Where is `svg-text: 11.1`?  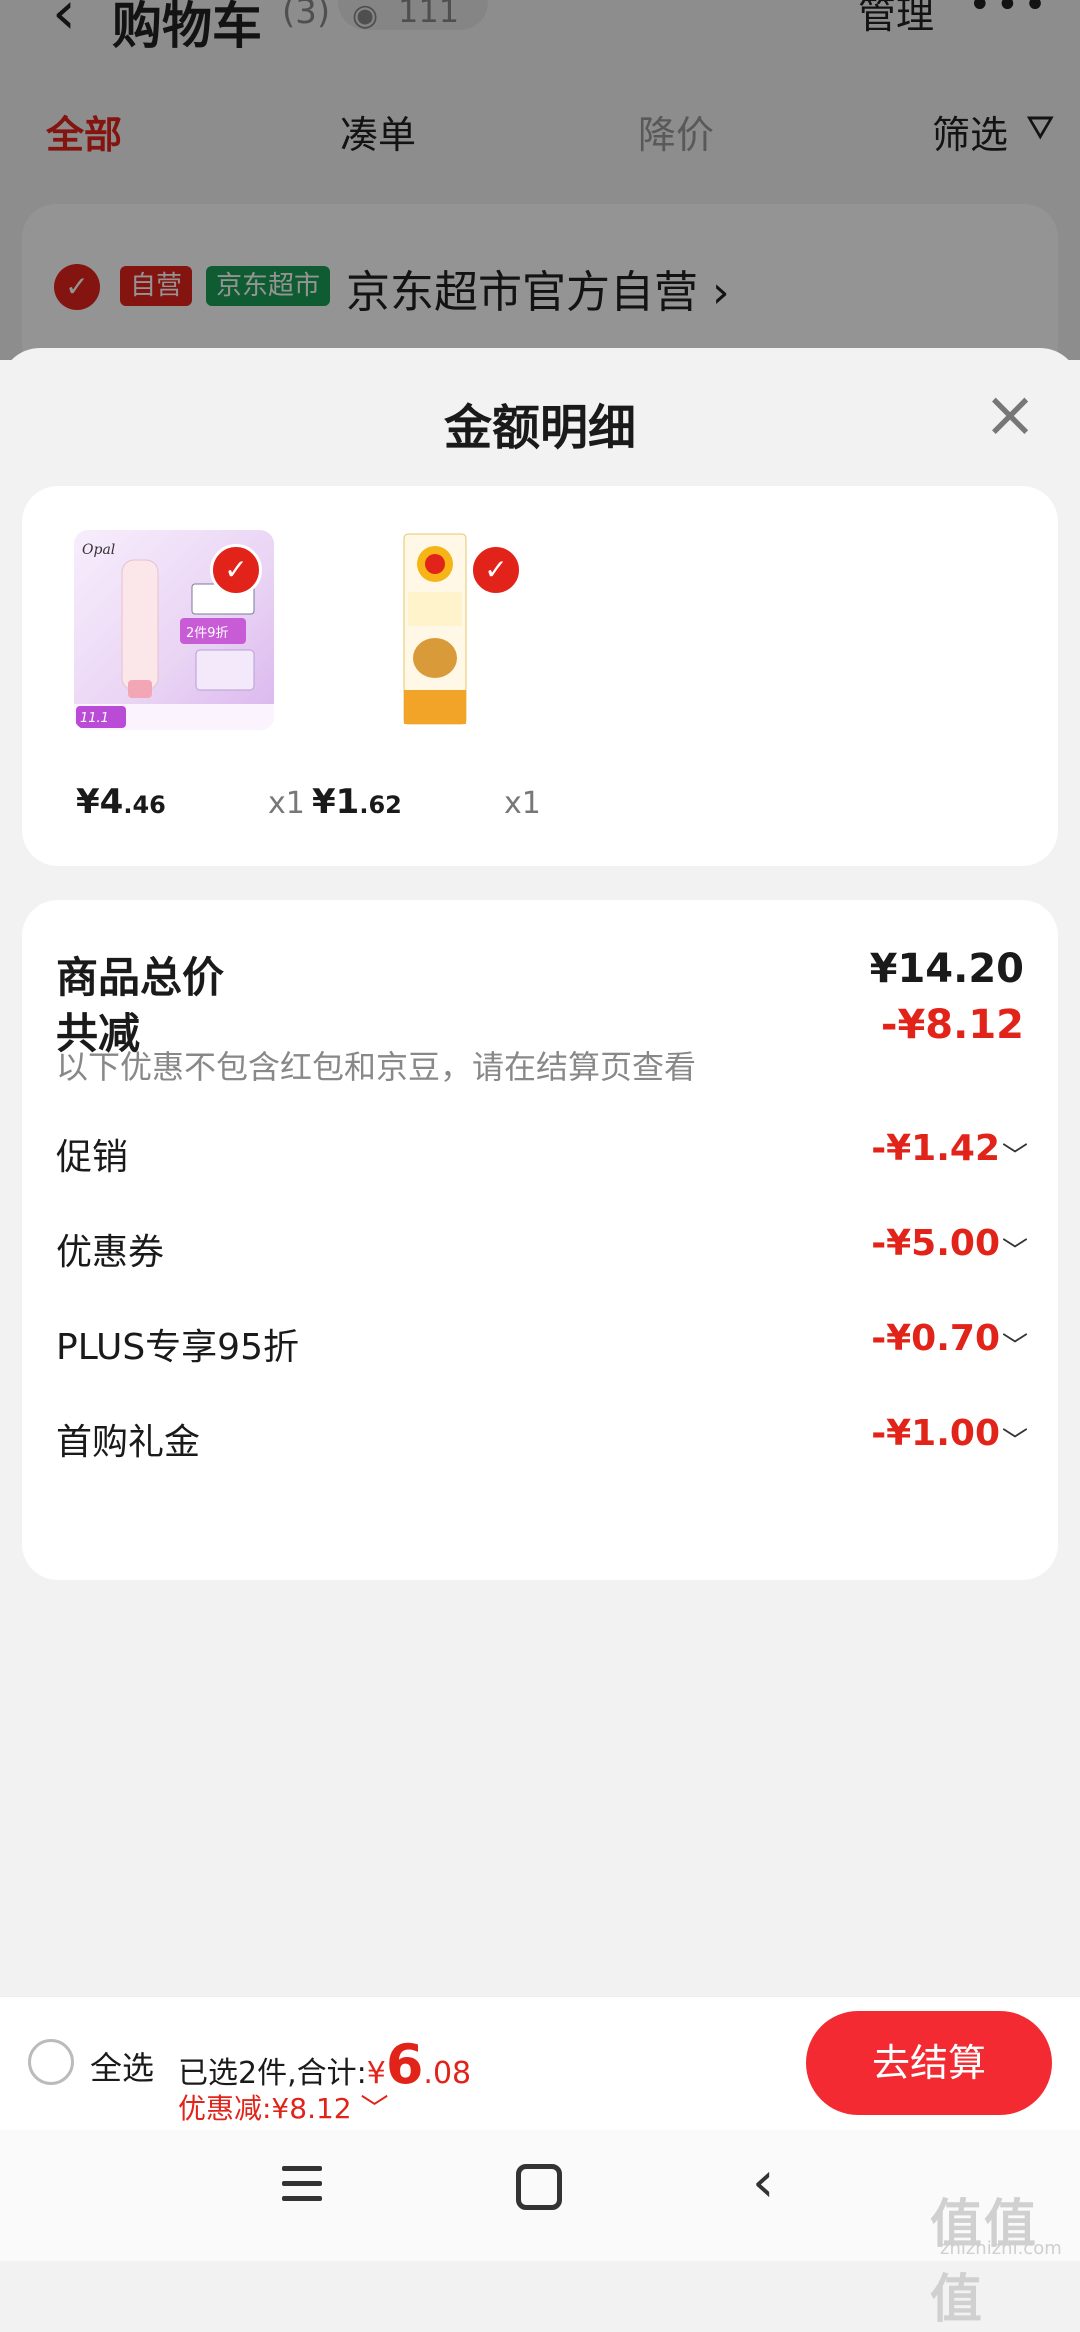 svg-text: 11.1 is located at coordinates (94, 718).